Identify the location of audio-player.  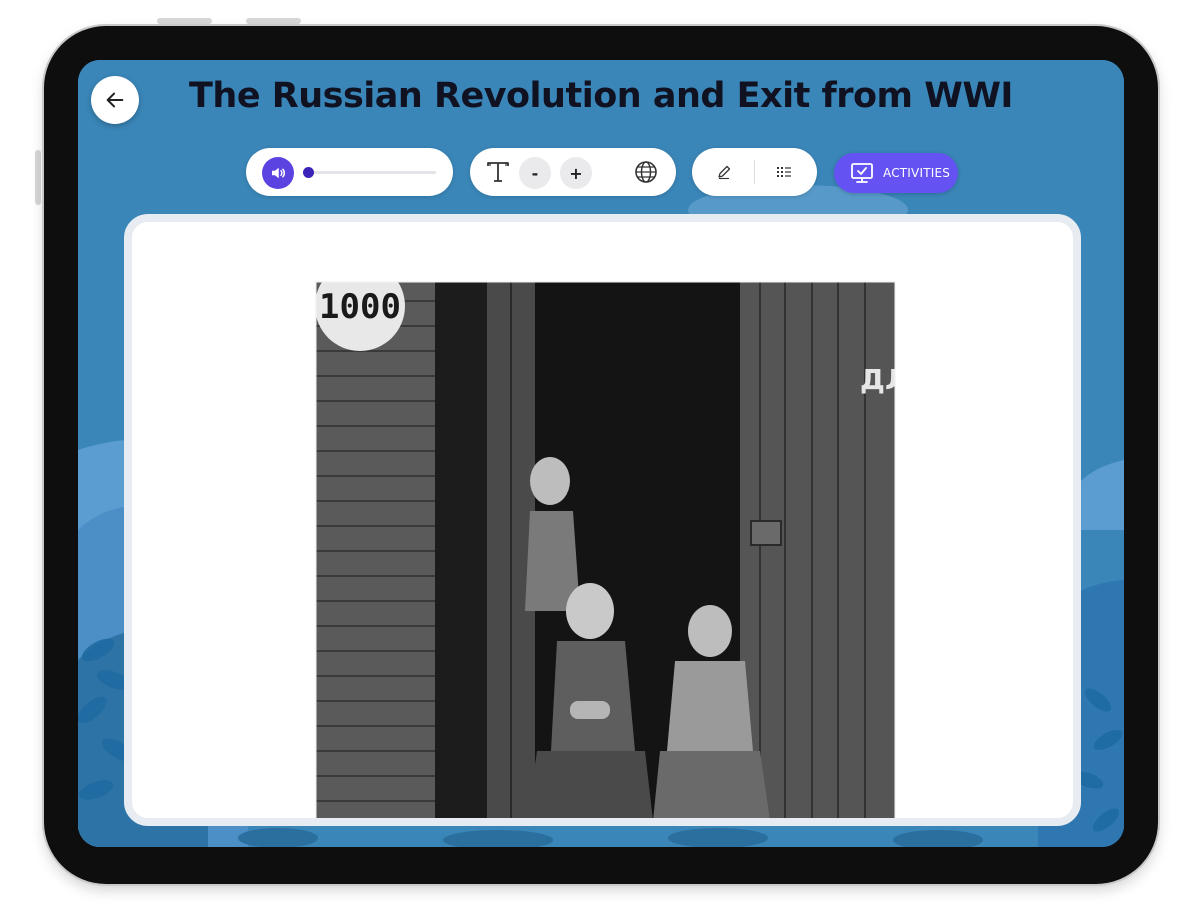
(349, 172).